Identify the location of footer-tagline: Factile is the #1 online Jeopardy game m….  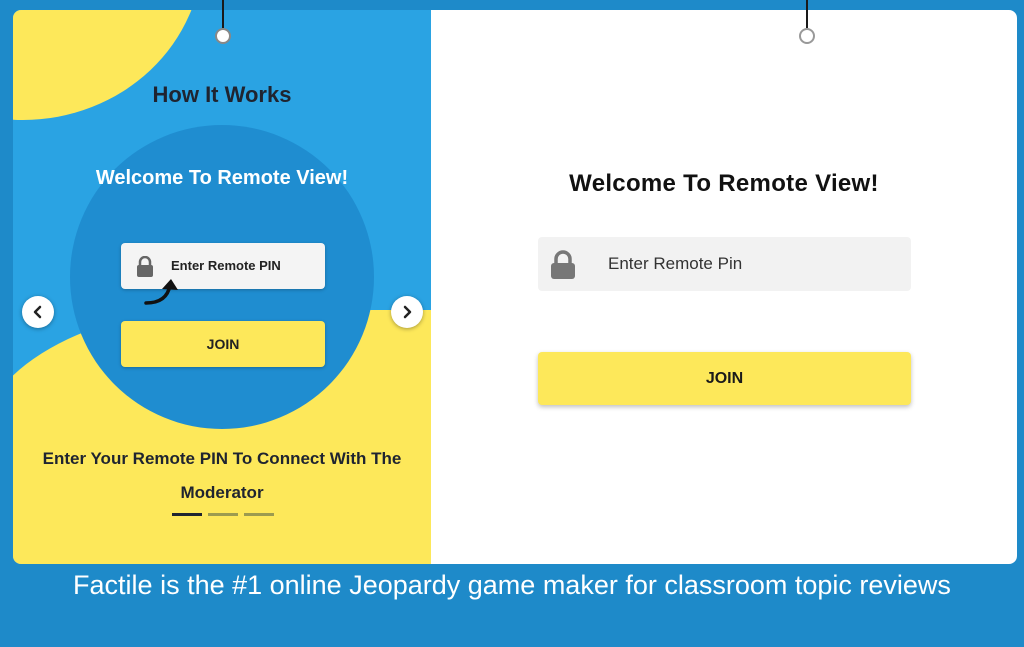
(512, 585).